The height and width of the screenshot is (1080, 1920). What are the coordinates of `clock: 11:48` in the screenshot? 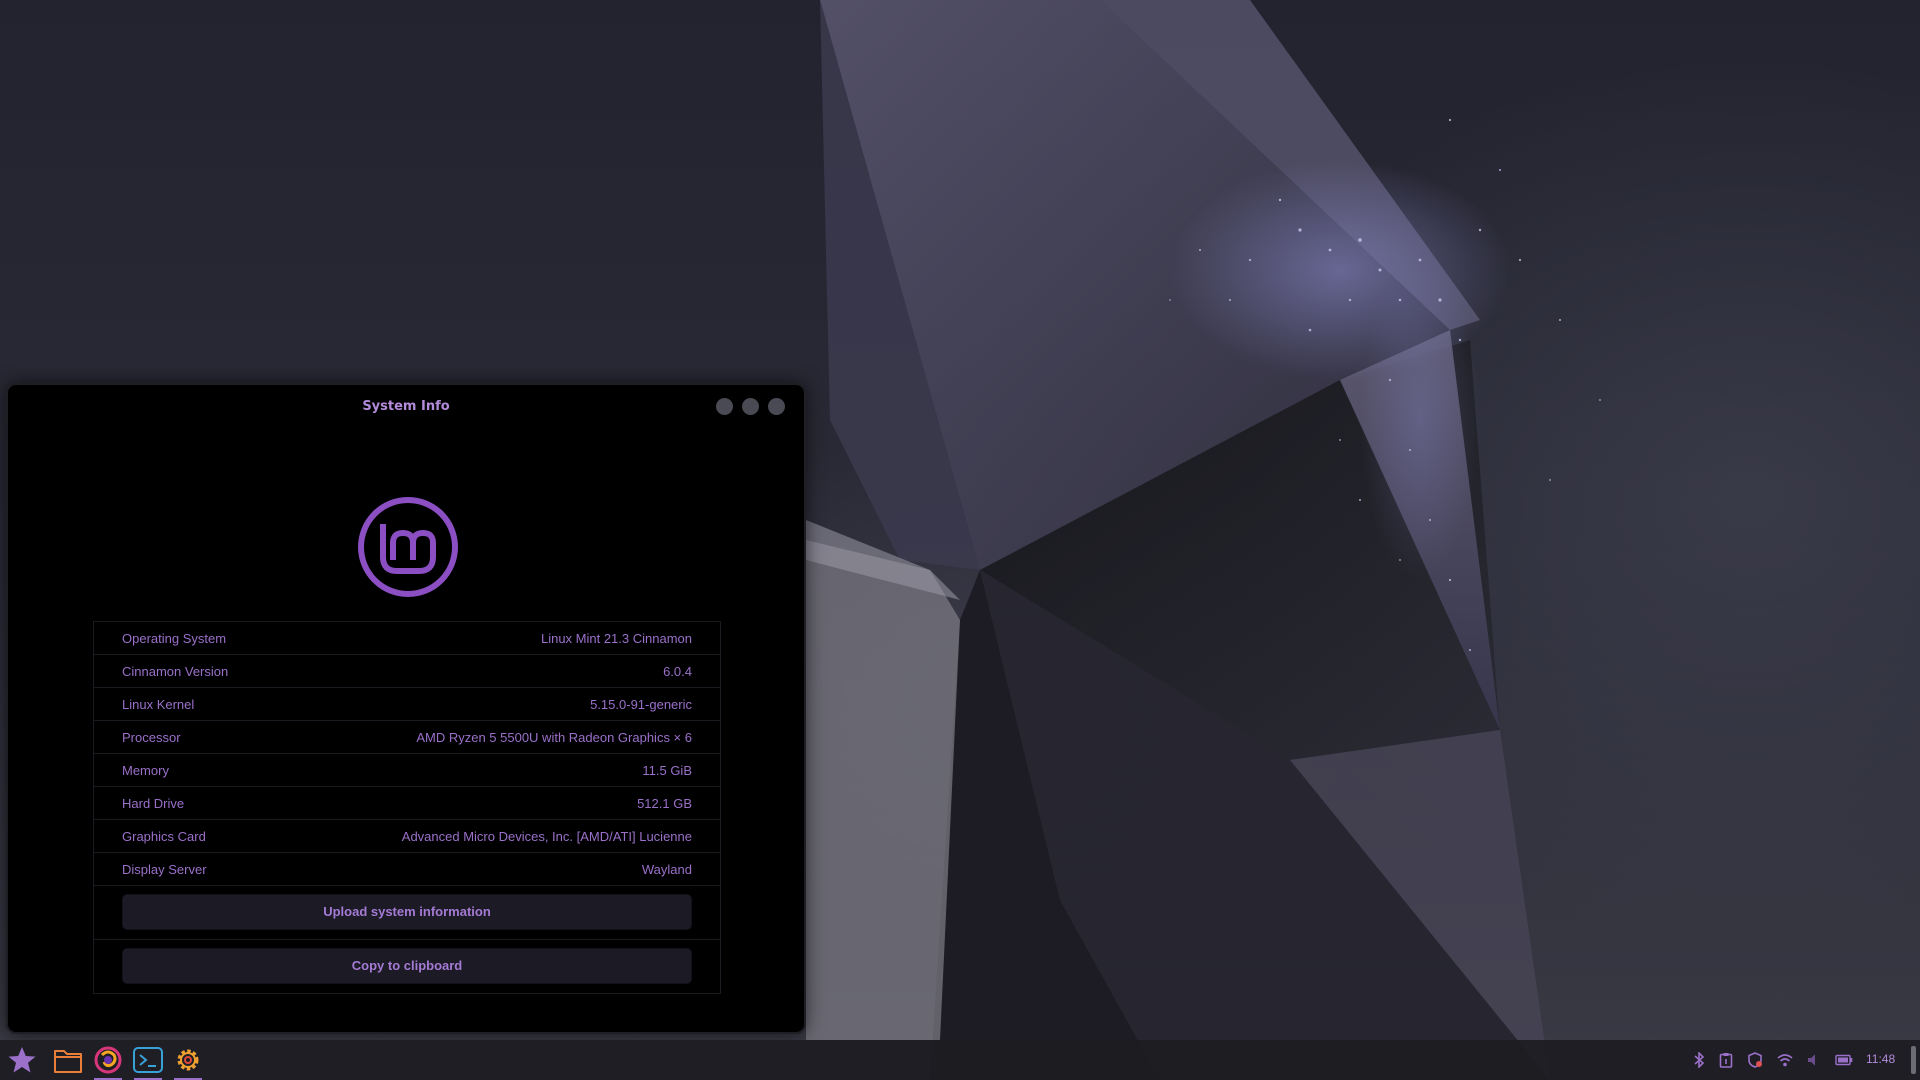 It's located at (1880, 1059).